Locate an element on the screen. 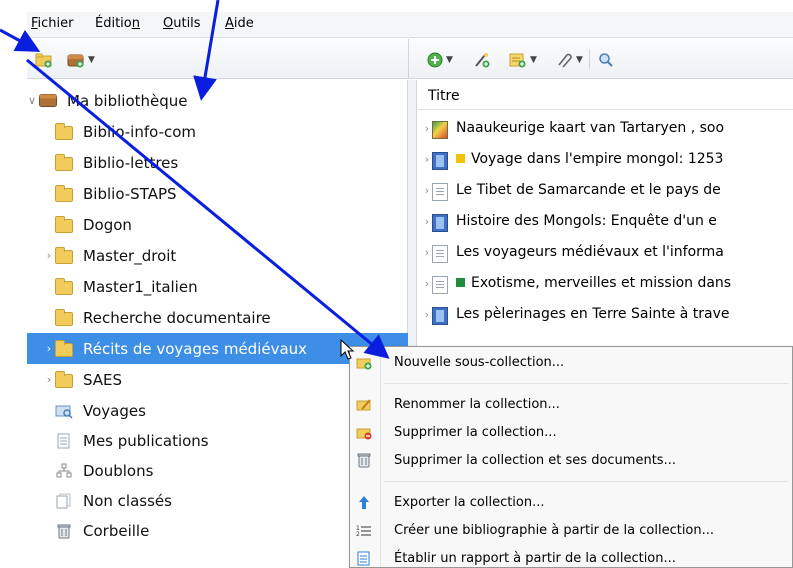 The width and height of the screenshot is (793, 568). item-row: › Naaukeurige kaart van Tartaryen , soo is located at coordinates (605, 129).